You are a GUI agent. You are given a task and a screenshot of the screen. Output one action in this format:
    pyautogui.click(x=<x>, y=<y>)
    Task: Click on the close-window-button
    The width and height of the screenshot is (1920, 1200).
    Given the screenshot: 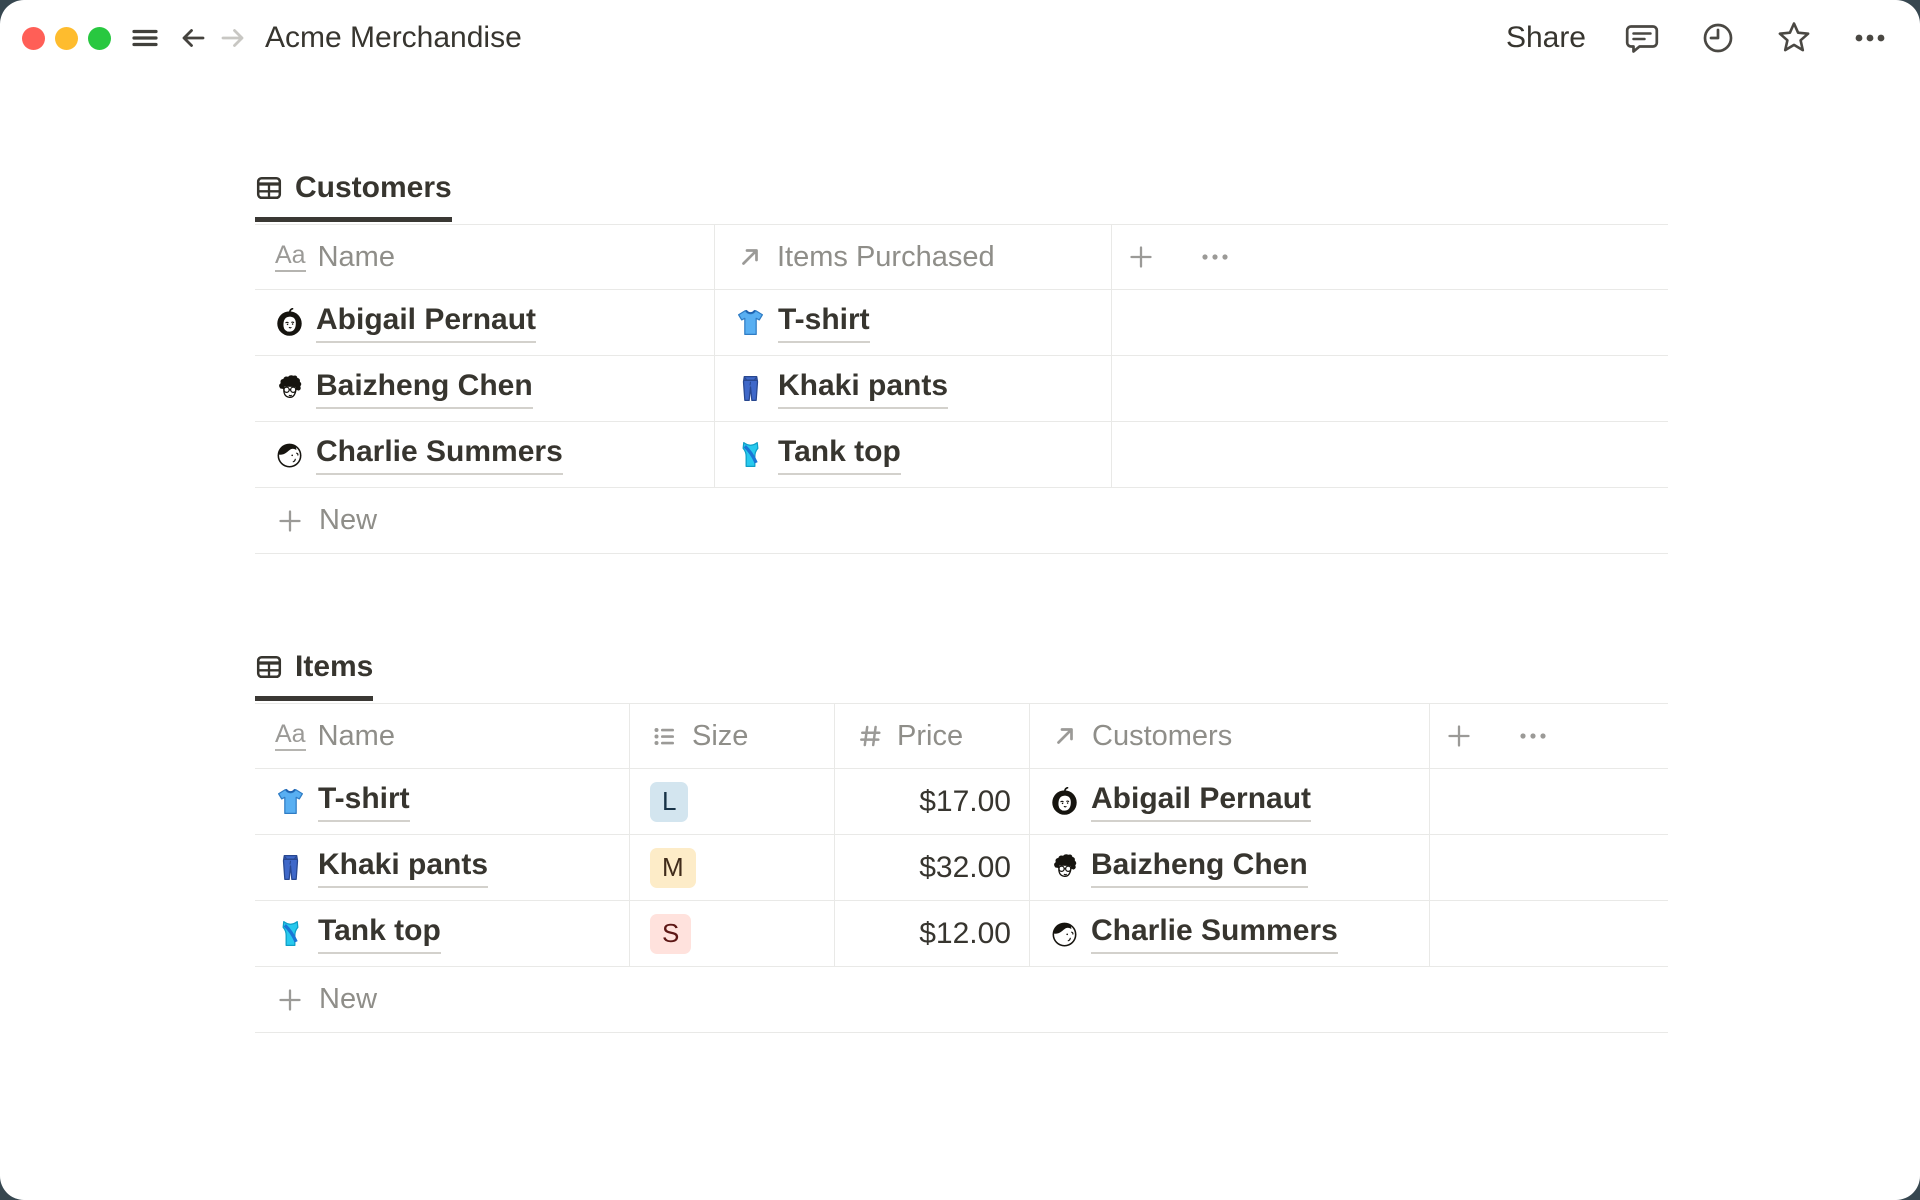 What is the action you would take?
    pyautogui.click(x=33, y=38)
    